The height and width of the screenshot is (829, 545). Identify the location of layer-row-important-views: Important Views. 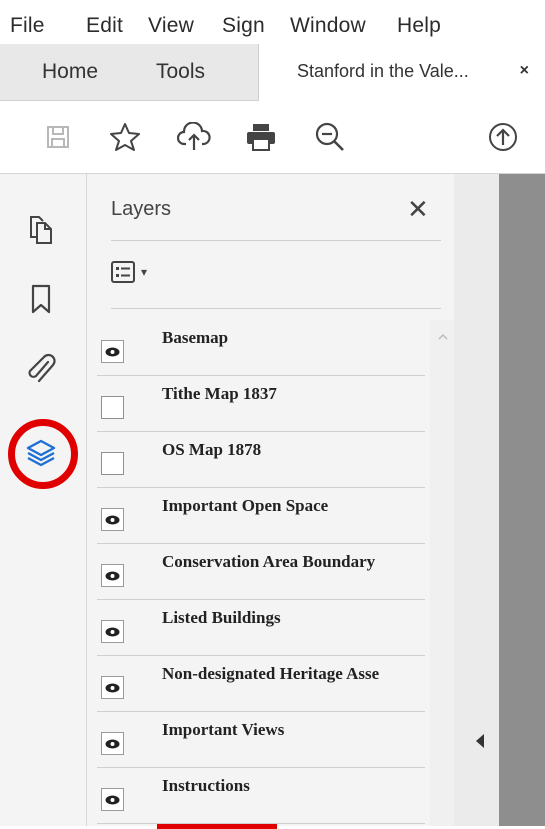
(261, 740).